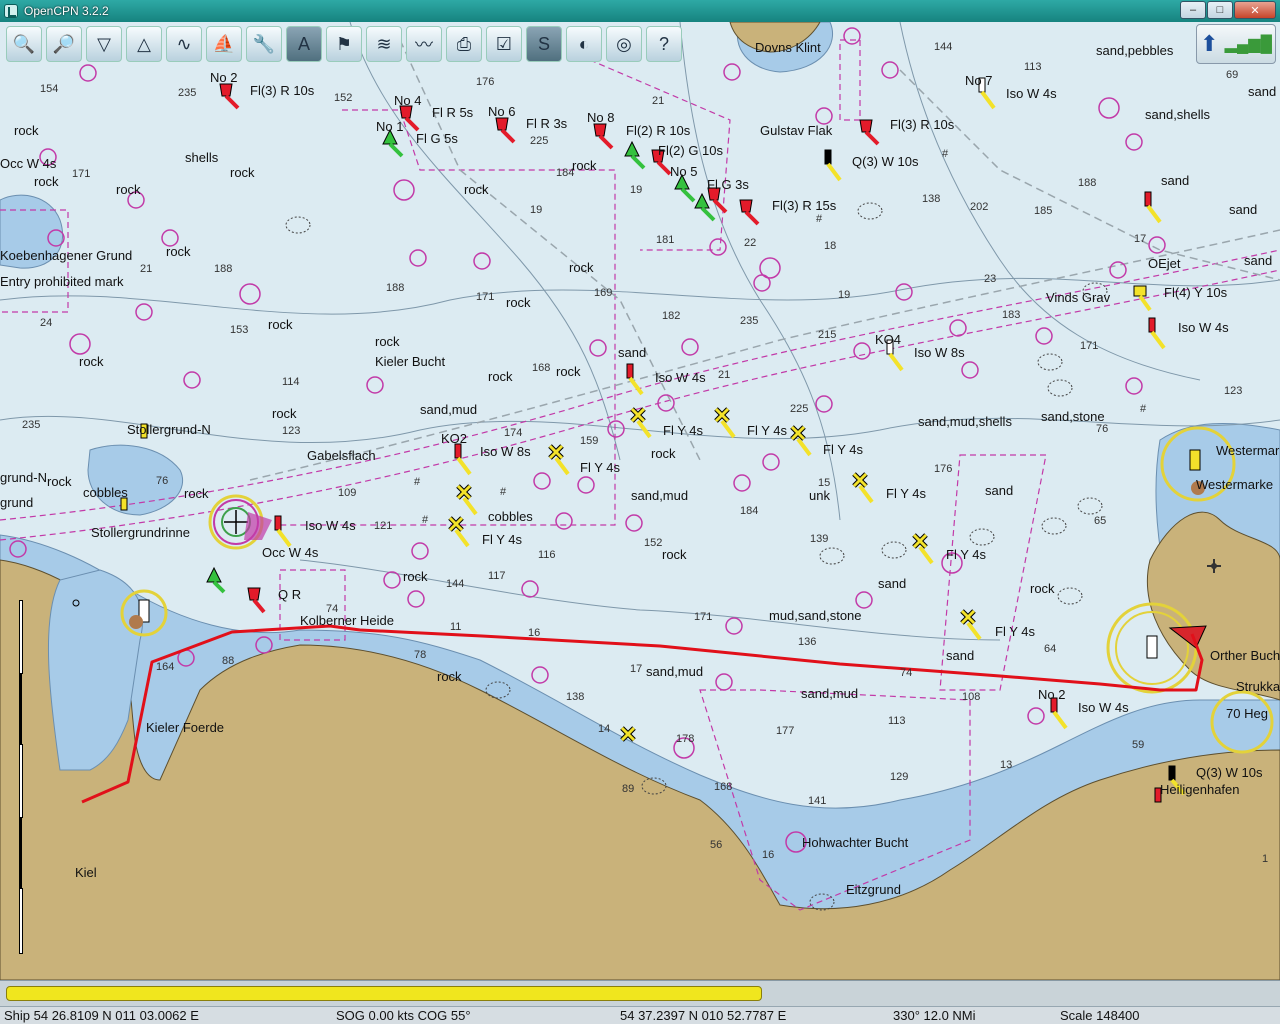  What do you see at coordinates (1209, 44) in the screenshot?
I see `north-up-compass-icon: ⬆` at bounding box center [1209, 44].